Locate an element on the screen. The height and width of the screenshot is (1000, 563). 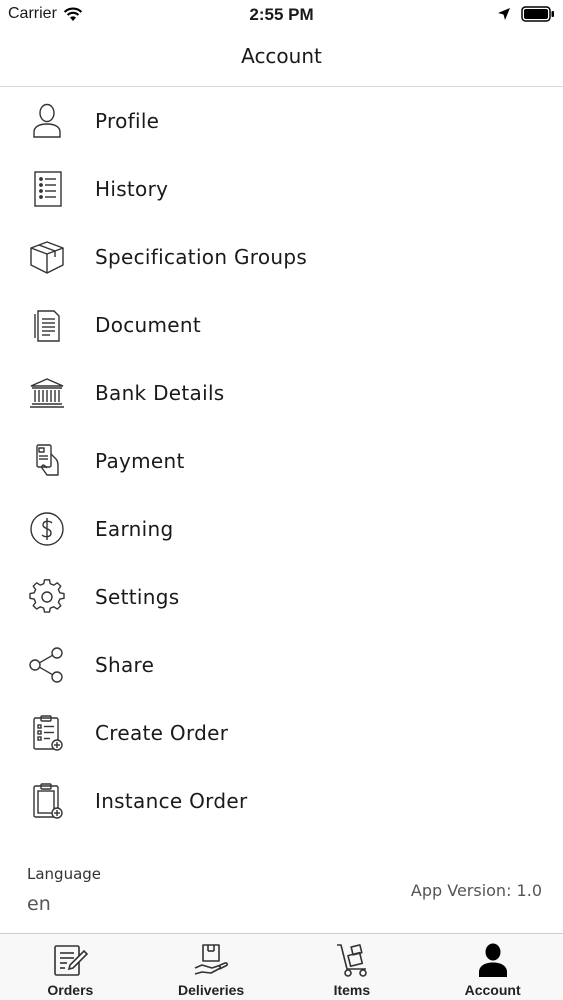
menu-item-label: History is located at coordinates (132, 189).